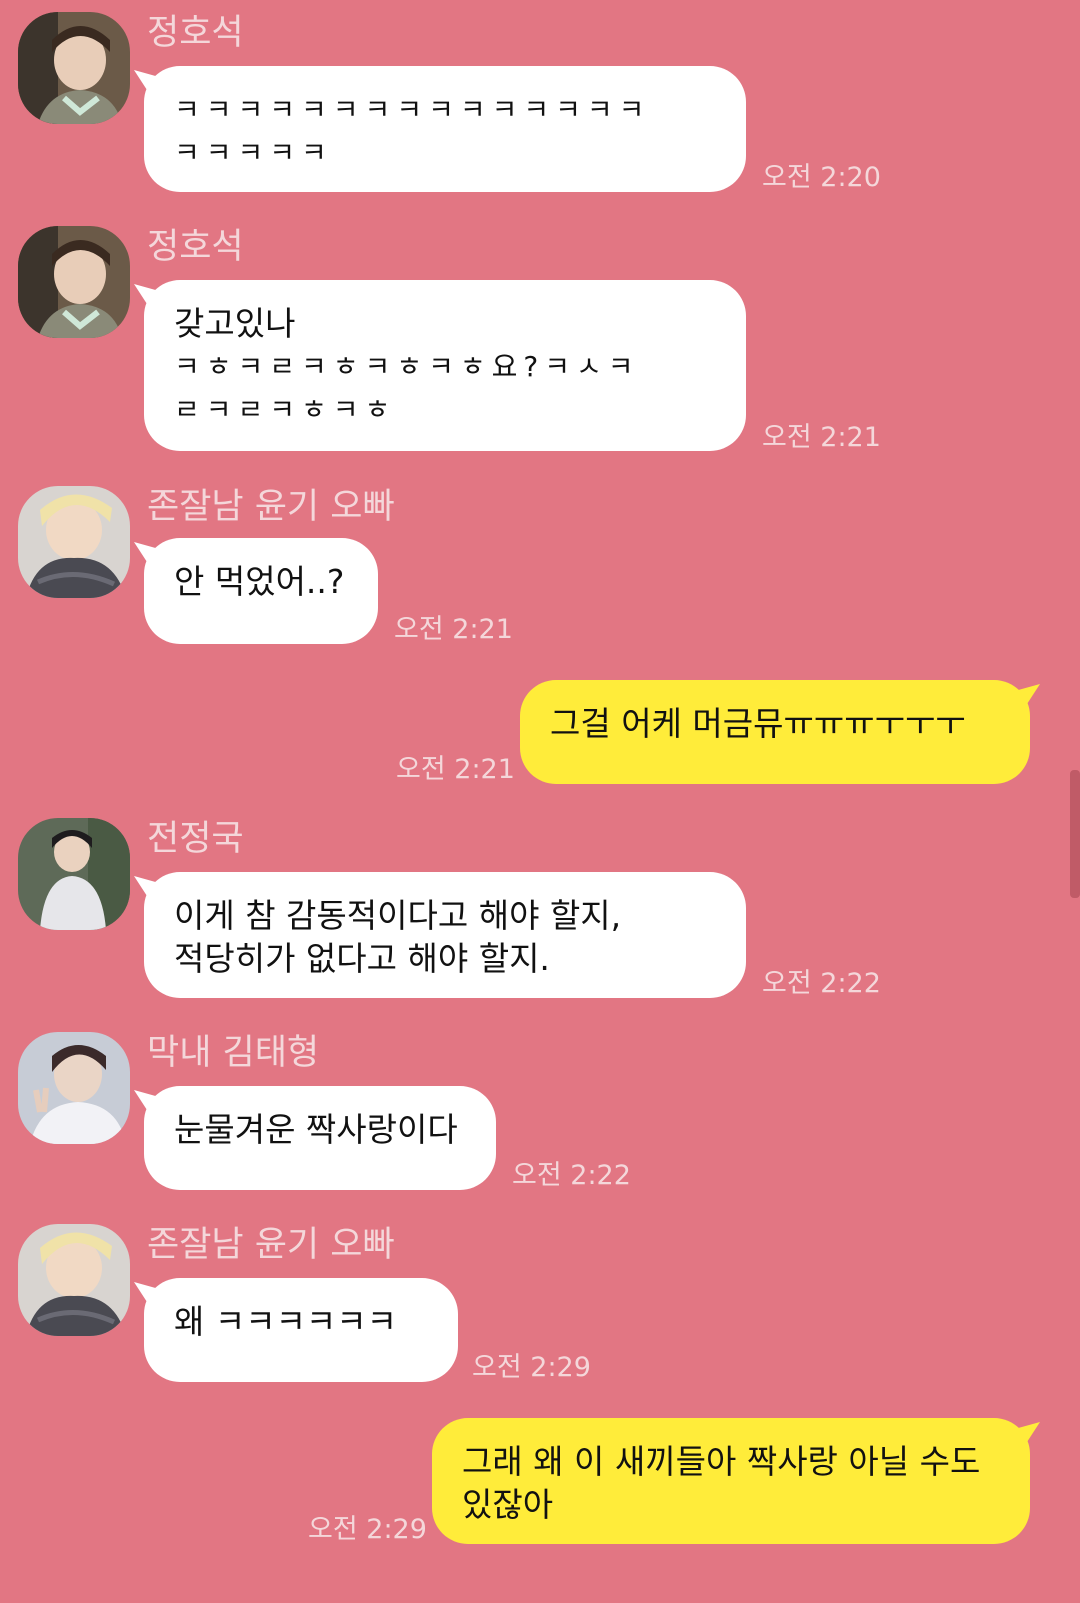  I want to click on message-text: 눈물겨운 짝사랑이다, so click(316, 1129).